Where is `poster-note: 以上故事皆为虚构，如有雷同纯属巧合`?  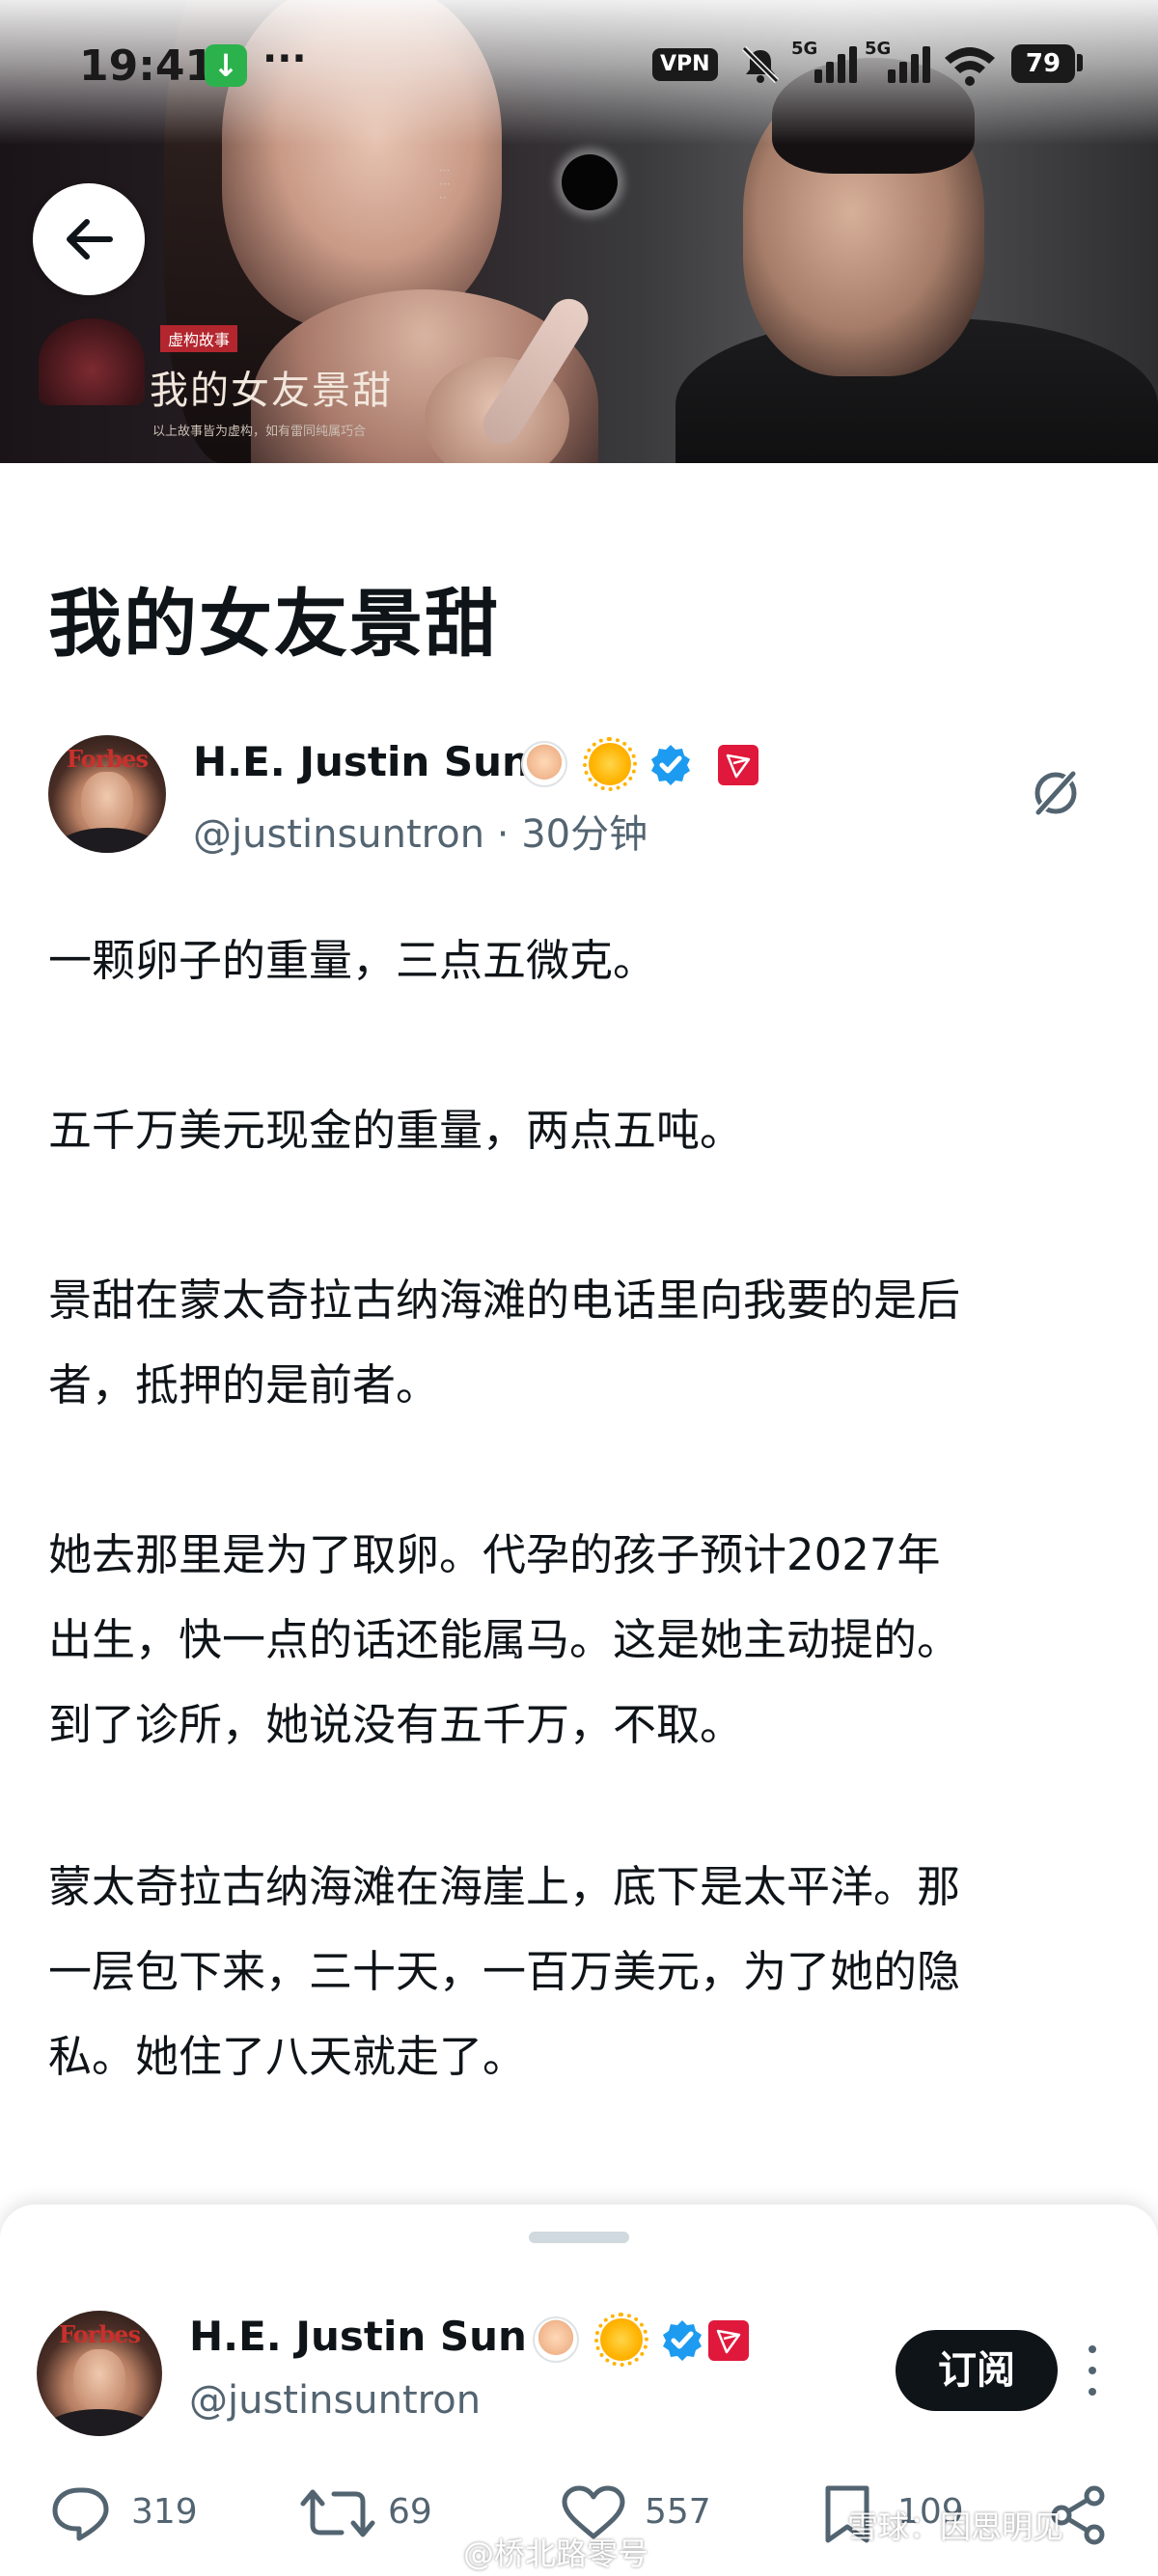
poster-note: 以上故事皆为虚构，如有雷同纯属巧合 is located at coordinates (259, 432).